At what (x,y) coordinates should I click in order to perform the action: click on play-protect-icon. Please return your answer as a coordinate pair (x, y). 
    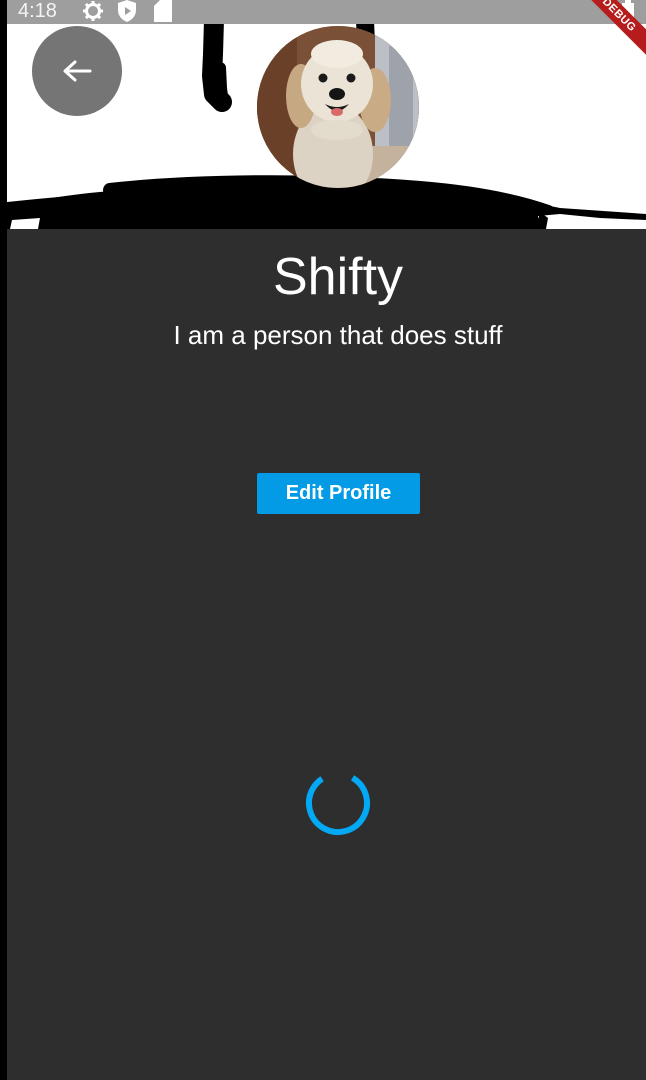
    Looking at the image, I should click on (127, 11).